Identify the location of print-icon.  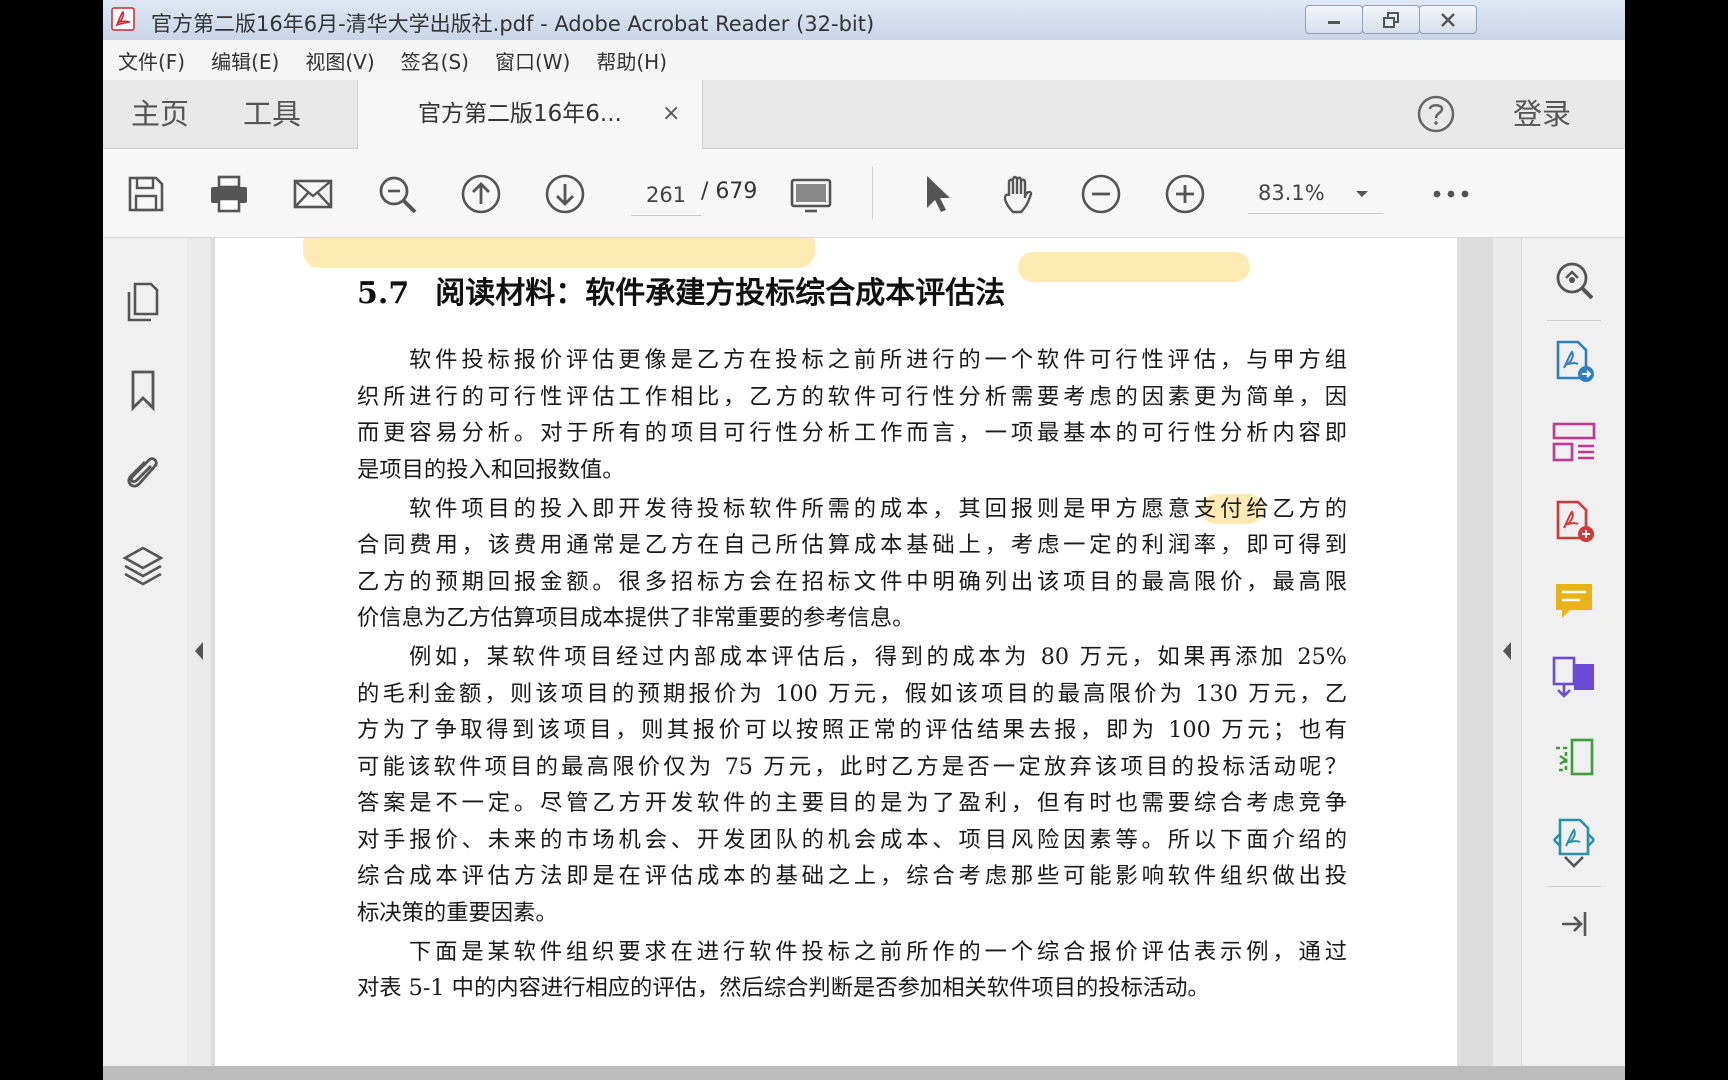
(229, 194).